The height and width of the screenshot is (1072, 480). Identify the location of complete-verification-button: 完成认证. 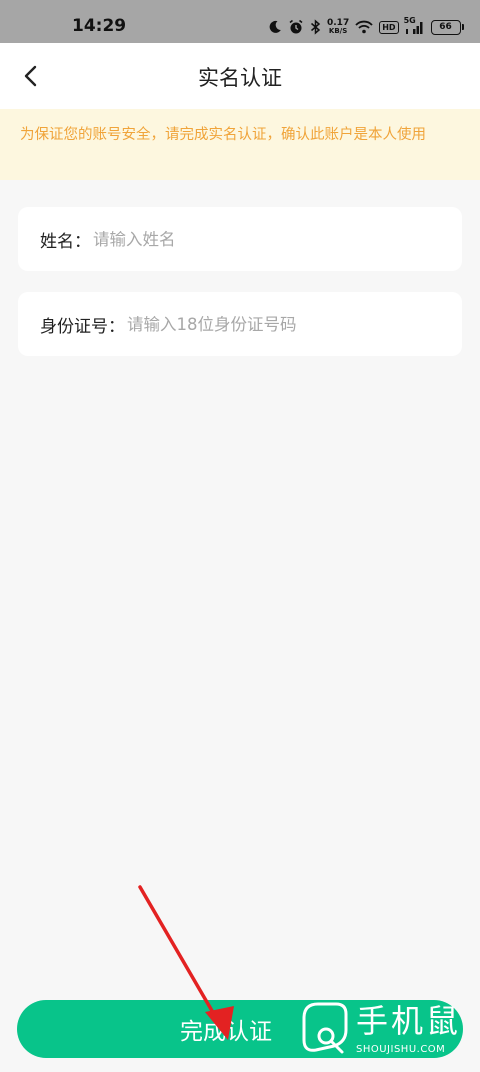
(240, 1029).